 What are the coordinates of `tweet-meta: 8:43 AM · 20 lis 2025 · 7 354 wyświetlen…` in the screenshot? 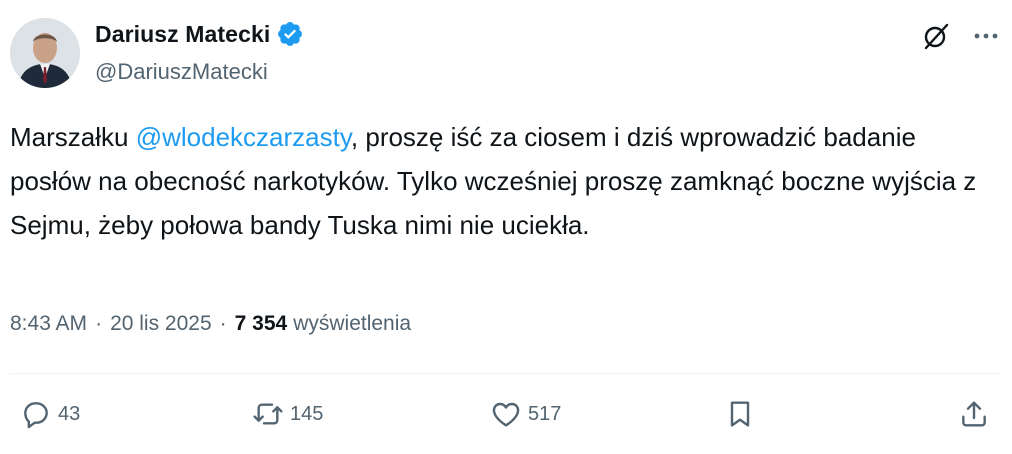 It's located at (210, 324).